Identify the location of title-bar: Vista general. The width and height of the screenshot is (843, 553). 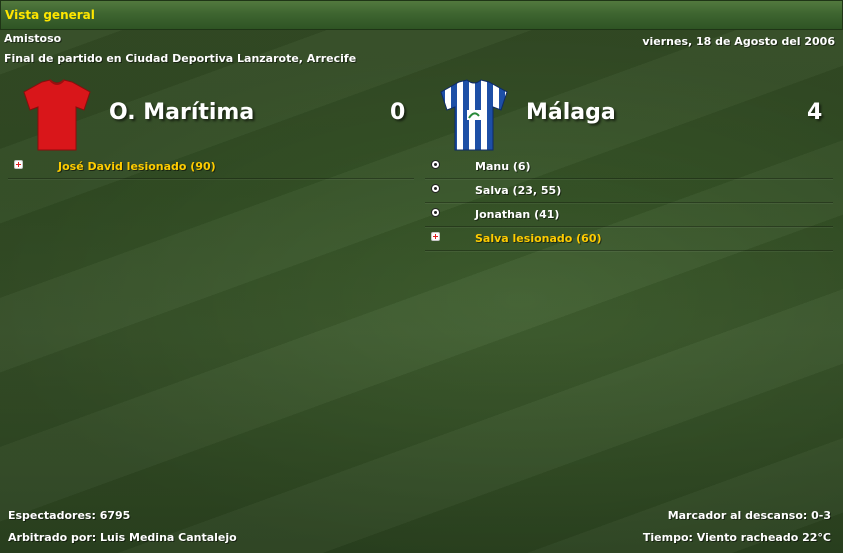
(421, 15).